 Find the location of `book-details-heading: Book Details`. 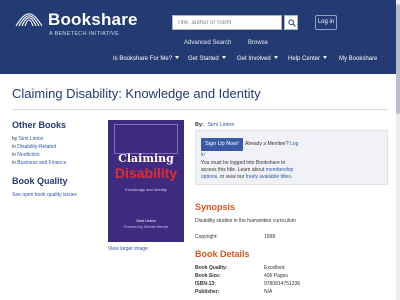

book-details-heading: Book Details is located at coordinates (222, 254).